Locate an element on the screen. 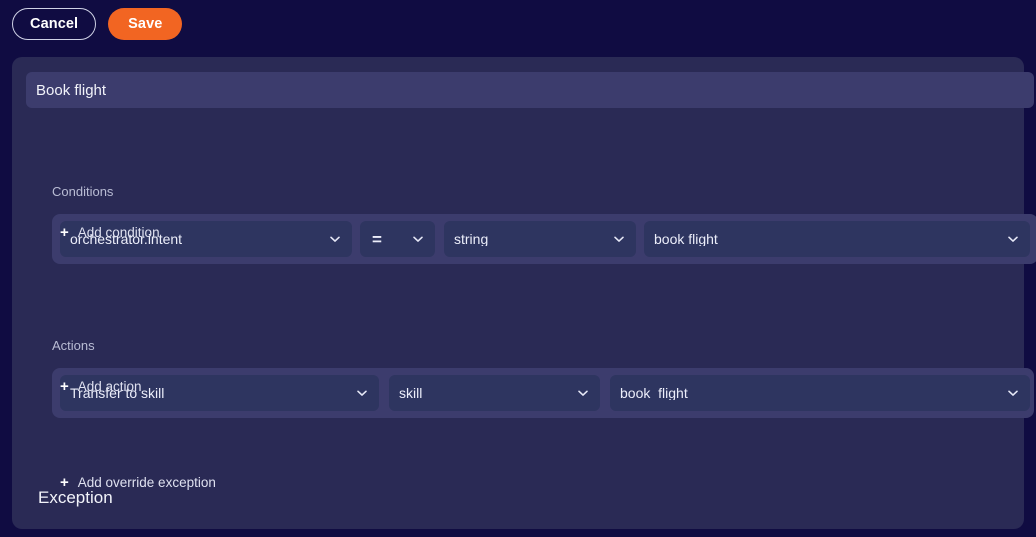 The height and width of the screenshot is (537, 1036). condition-row: orchestrator.intent = string book flight is located at coordinates (544, 239).